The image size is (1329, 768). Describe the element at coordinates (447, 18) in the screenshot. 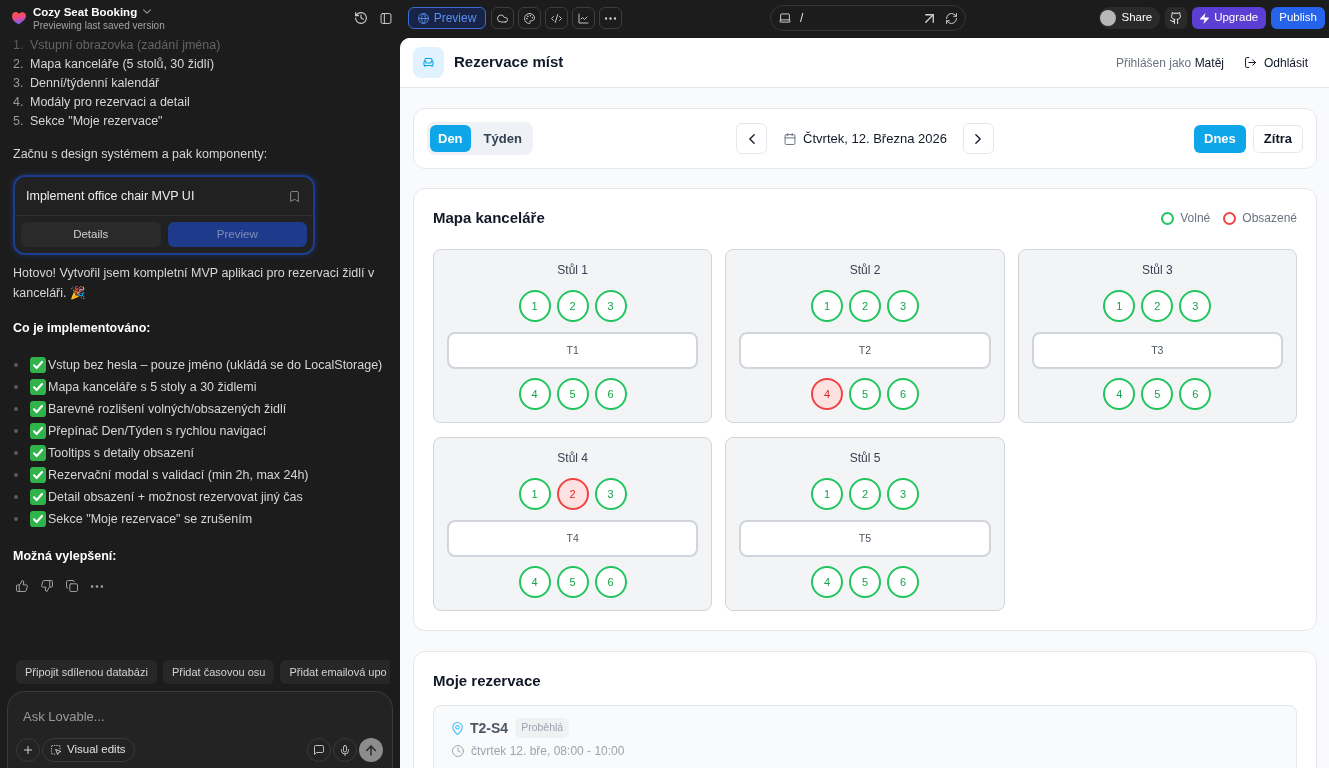

I see `preview-button: Preview` at that location.